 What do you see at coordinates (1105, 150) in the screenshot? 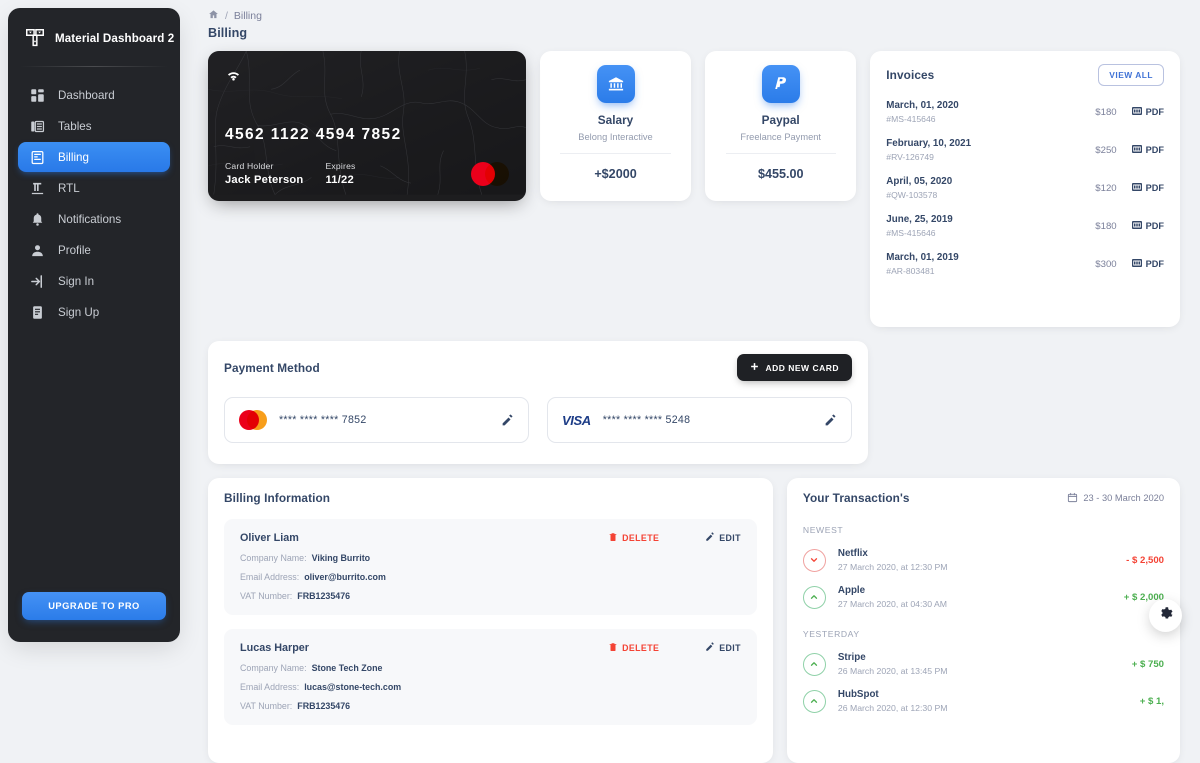
I see `invoice-amount: $250` at bounding box center [1105, 150].